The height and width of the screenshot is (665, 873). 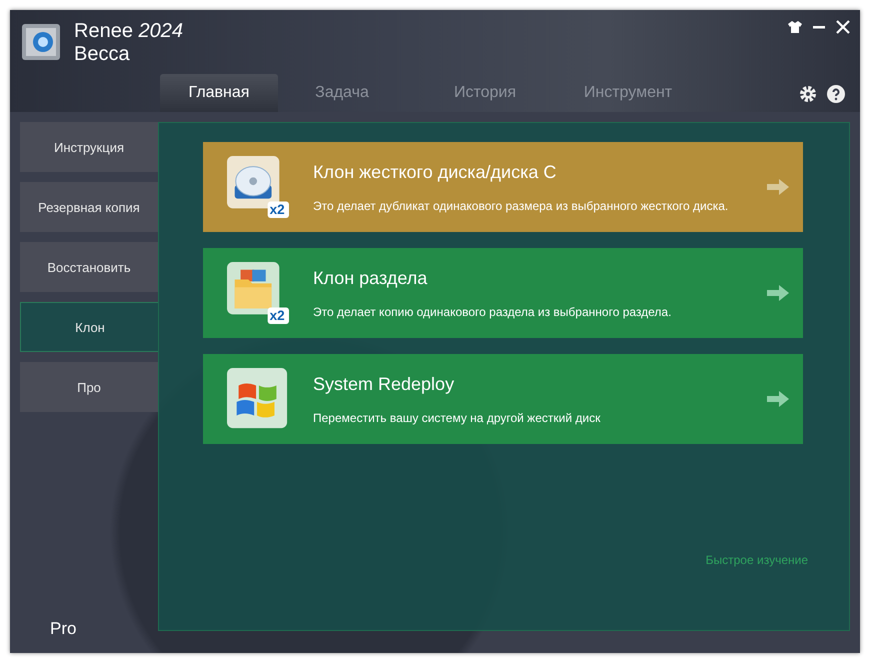 What do you see at coordinates (435, 172) in the screenshot?
I see `card-title: Клон жесткого диска/диска C` at bounding box center [435, 172].